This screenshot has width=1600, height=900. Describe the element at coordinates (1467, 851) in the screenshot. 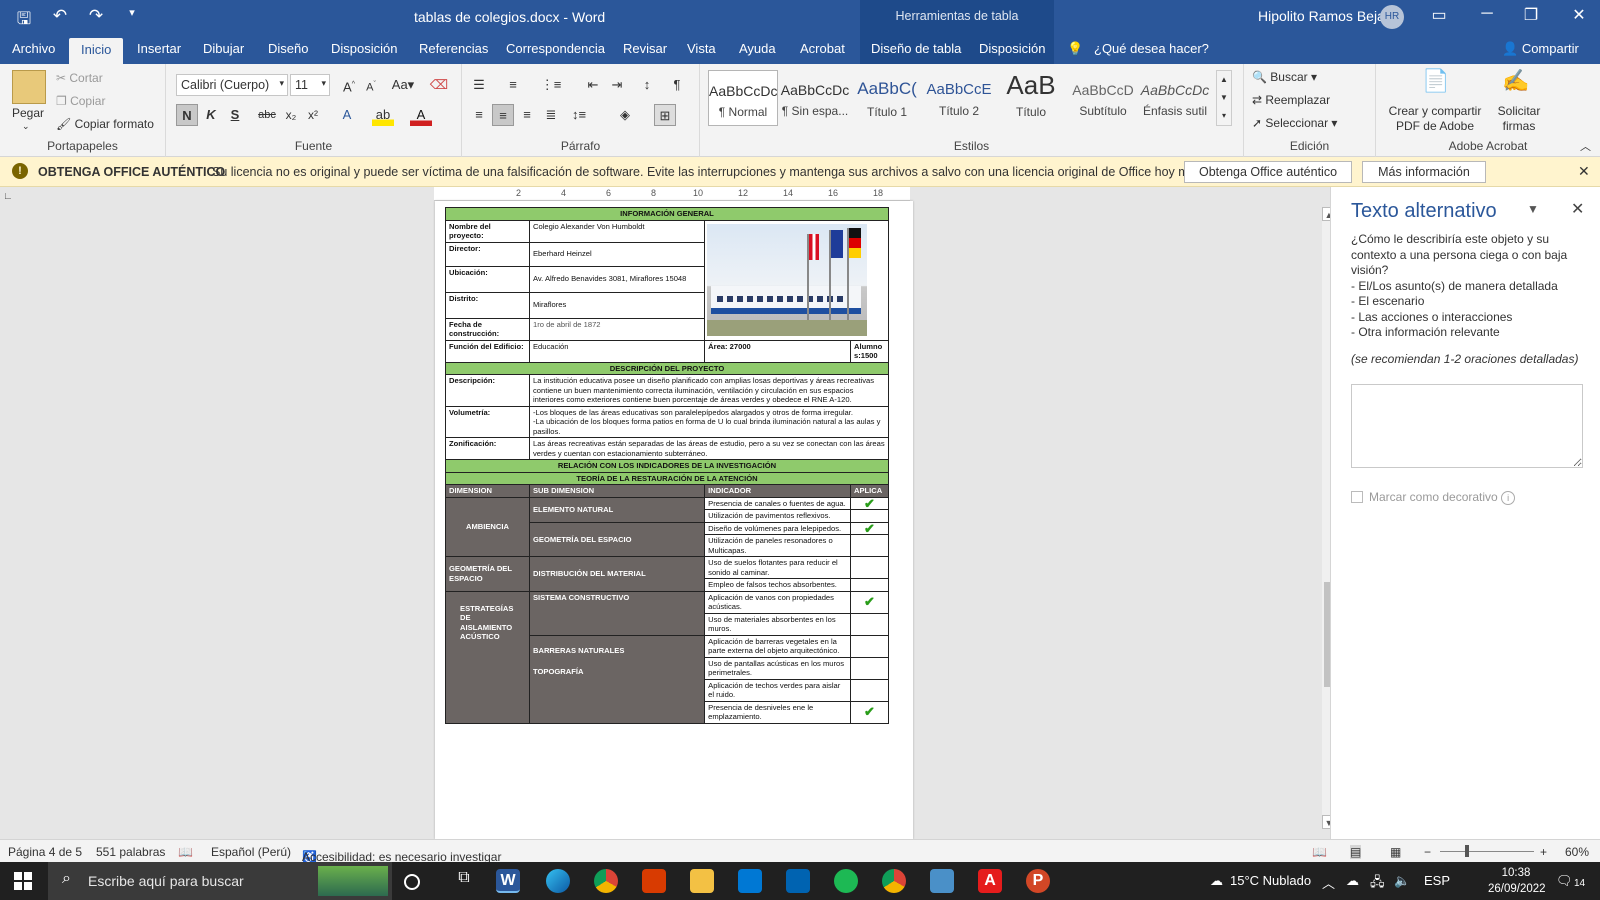

I see `zoom-slider-thumb` at that location.